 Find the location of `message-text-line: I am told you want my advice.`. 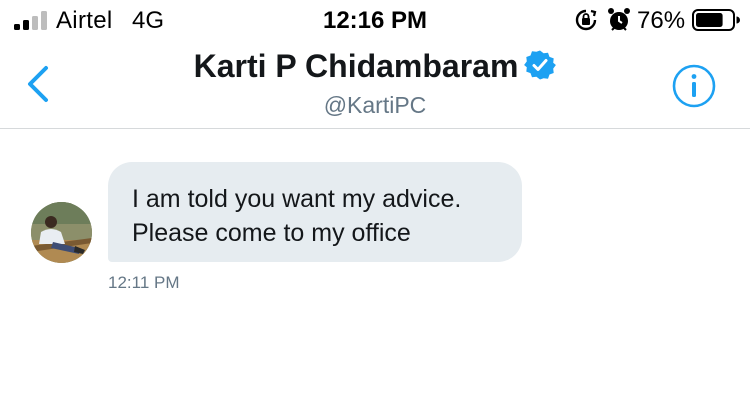

message-text-line: I am told you want my advice. is located at coordinates (297, 199).